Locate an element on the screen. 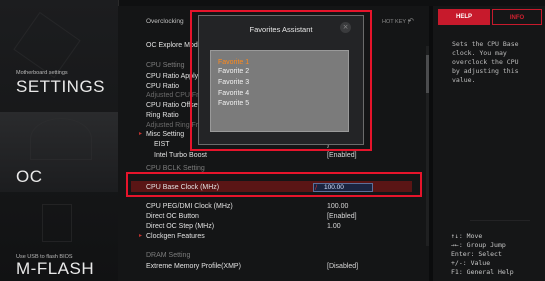  gauge-icon is located at coordinates (61, 139).